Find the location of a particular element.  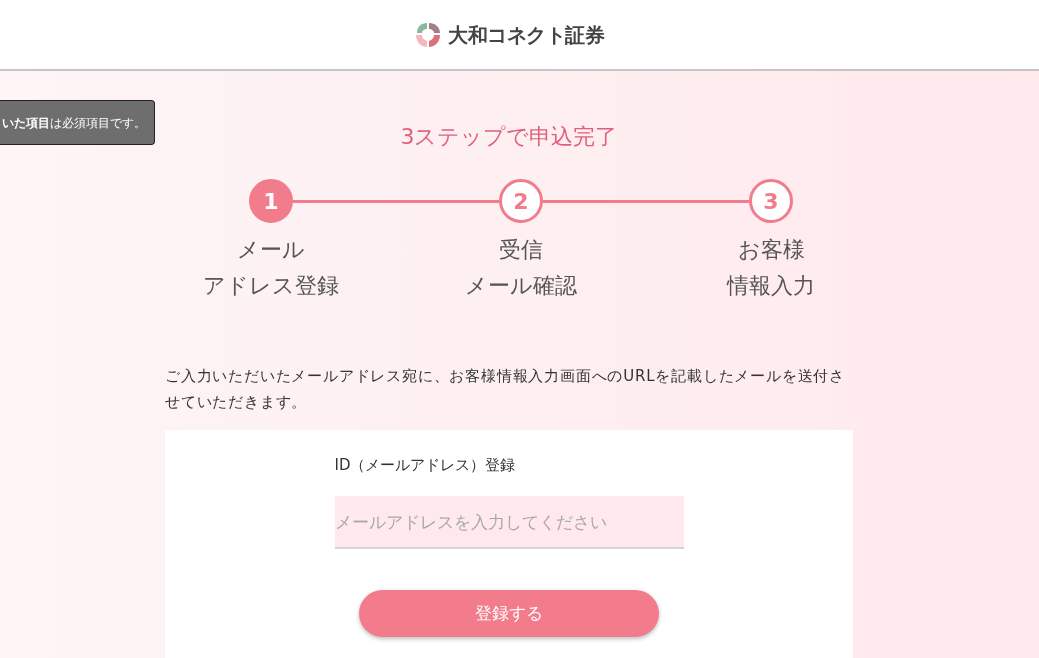

step-number: 1 is located at coordinates (271, 201).